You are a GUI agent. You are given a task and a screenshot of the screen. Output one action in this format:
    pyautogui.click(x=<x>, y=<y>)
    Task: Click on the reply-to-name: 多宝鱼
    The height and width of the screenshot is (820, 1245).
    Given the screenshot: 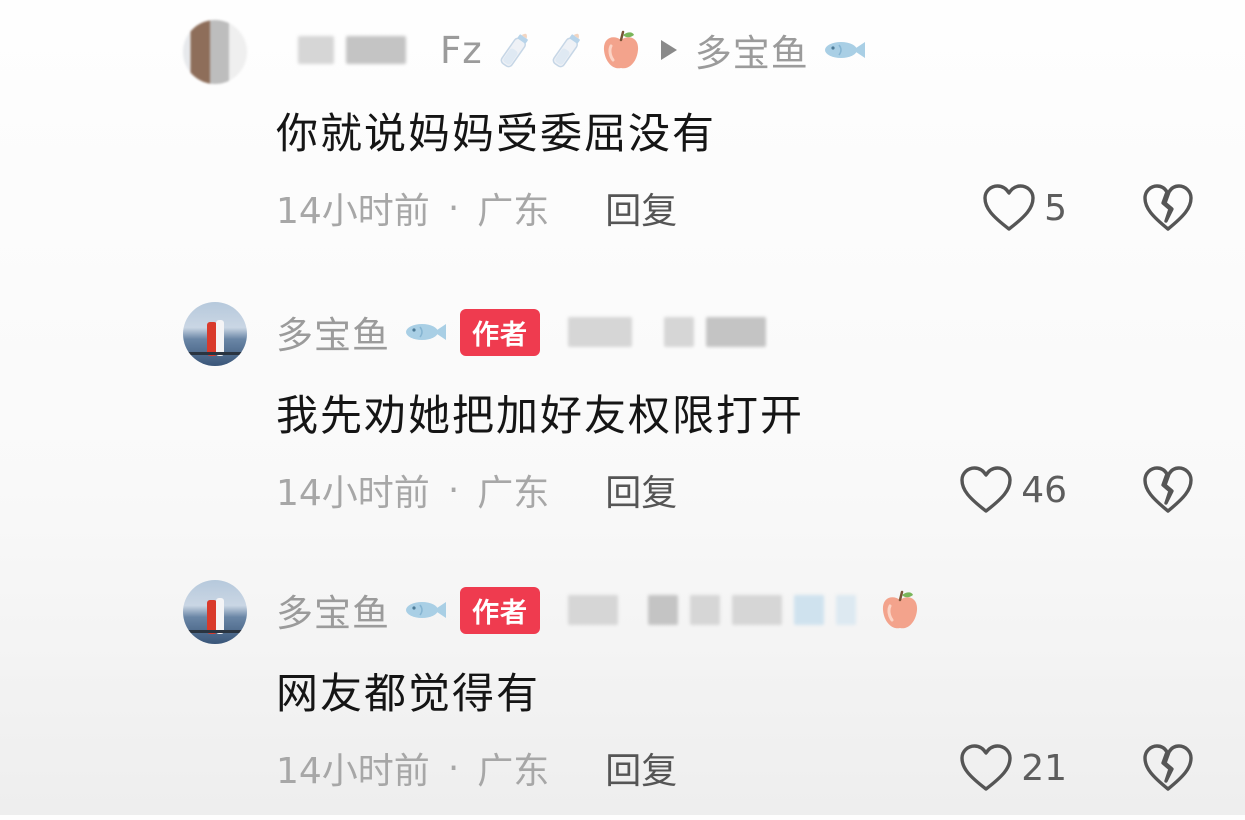 What is the action you would take?
    pyautogui.click(x=752, y=50)
    